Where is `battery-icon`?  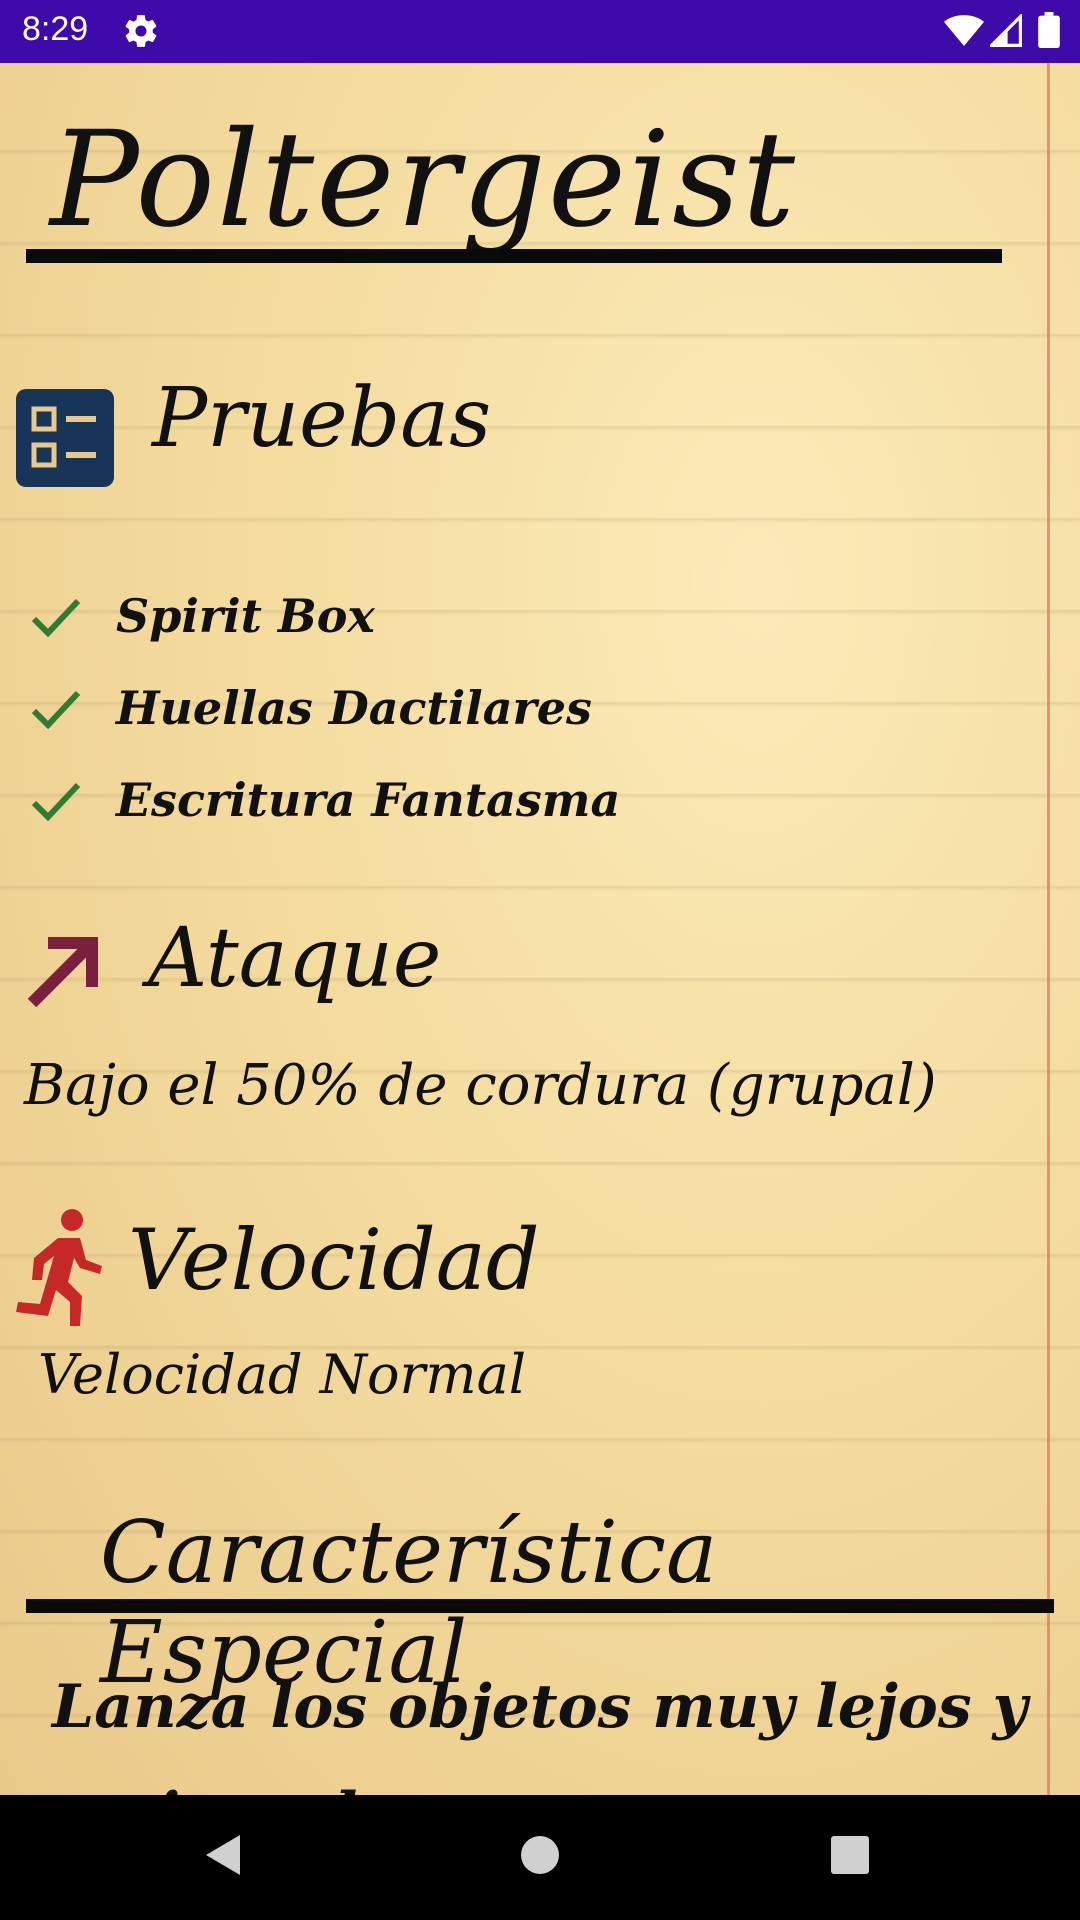
battery-icon is located at coordinates (1049, 30).